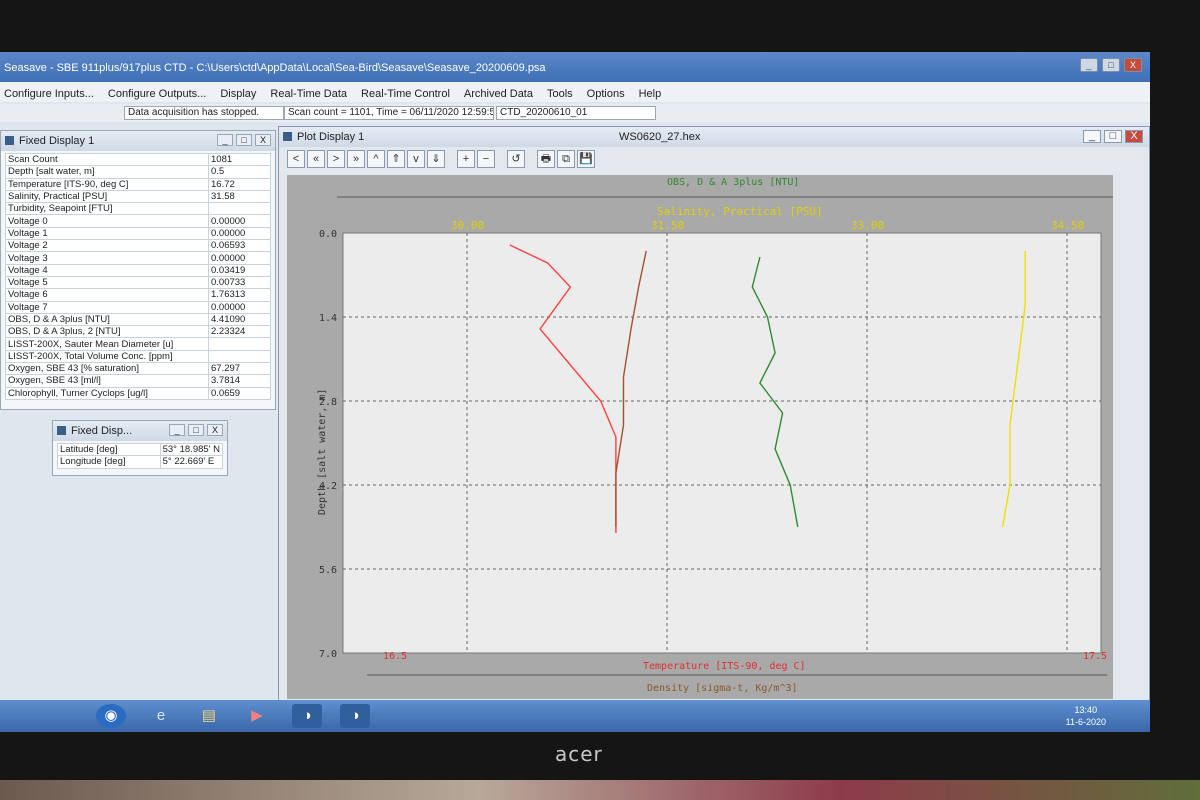  What do you see at coordinates (1067, 225) in the screenshot?
I see `top-axis-2-tick-label: 34.50` at bounding box center [1067, 225].